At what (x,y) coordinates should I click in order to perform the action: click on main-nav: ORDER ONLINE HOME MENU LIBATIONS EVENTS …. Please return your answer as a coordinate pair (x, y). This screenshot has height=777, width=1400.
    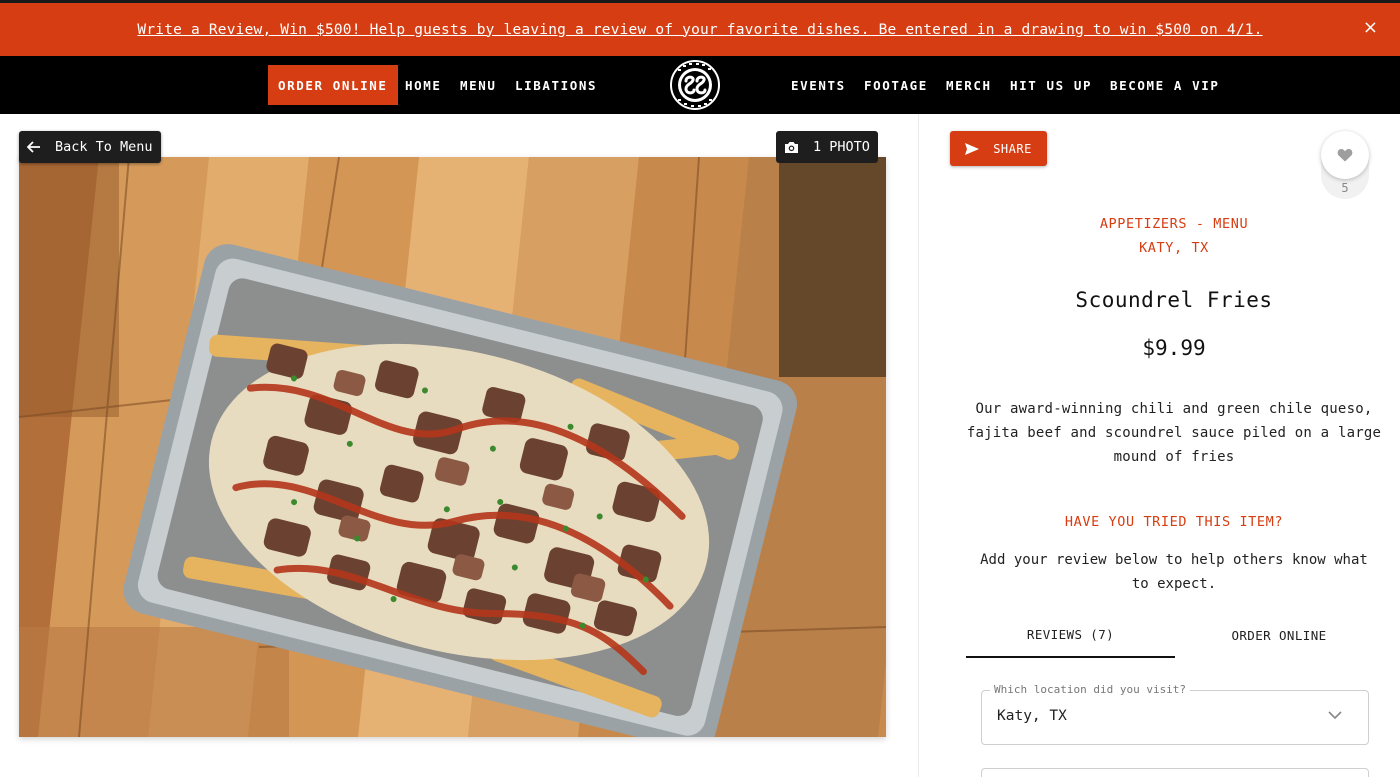
    Looking at the image, I should click on (700, 85).